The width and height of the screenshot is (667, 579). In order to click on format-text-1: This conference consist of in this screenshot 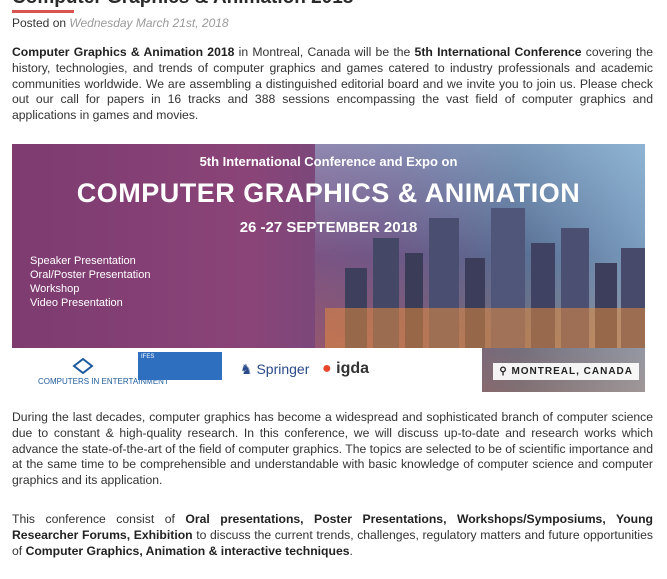, I will do `click(99, 519)`.